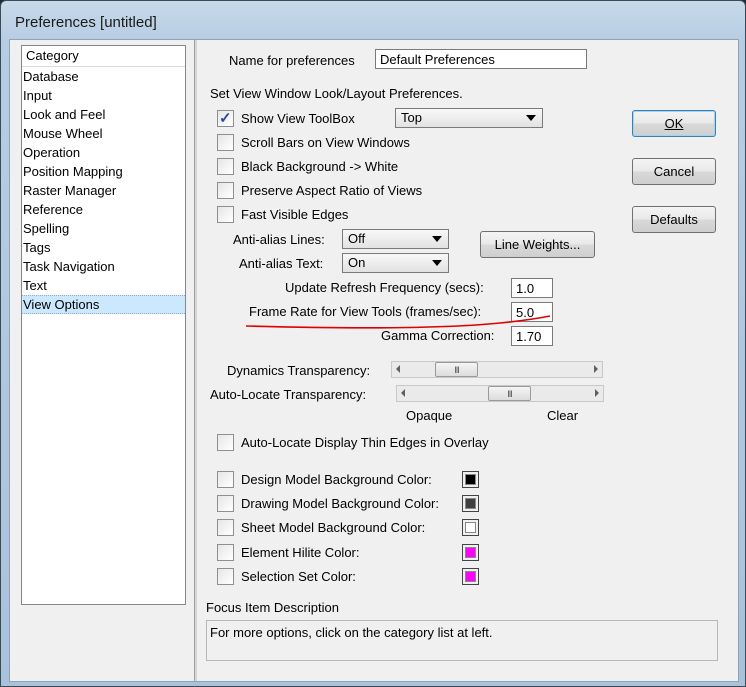 This screenshot has width=746, height=687. Describe the element at coordinates (103, 133) in the screenshot. I see `category-item: Mouse Wheel` at that location.